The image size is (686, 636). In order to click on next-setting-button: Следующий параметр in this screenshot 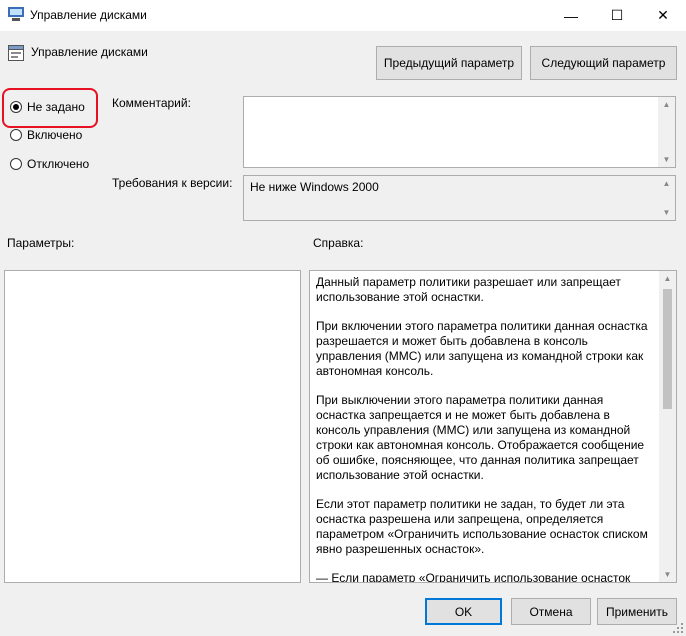, I will do `click(603, 63)`.